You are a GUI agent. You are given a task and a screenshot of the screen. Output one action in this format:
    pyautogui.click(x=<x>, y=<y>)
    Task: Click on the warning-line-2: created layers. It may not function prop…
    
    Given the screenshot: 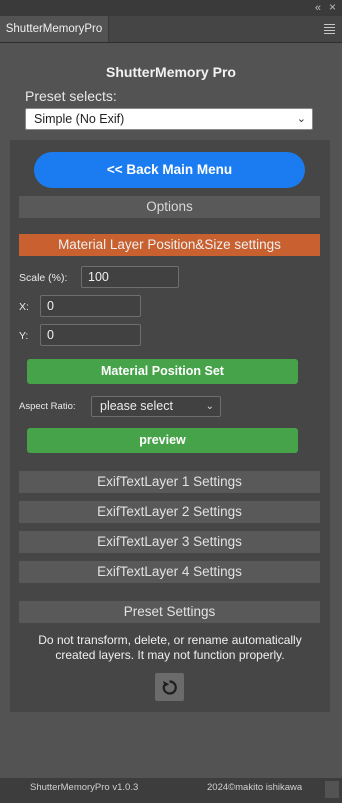 What is the action you would take?
    pyautogui.click(x=170, y=655)
    